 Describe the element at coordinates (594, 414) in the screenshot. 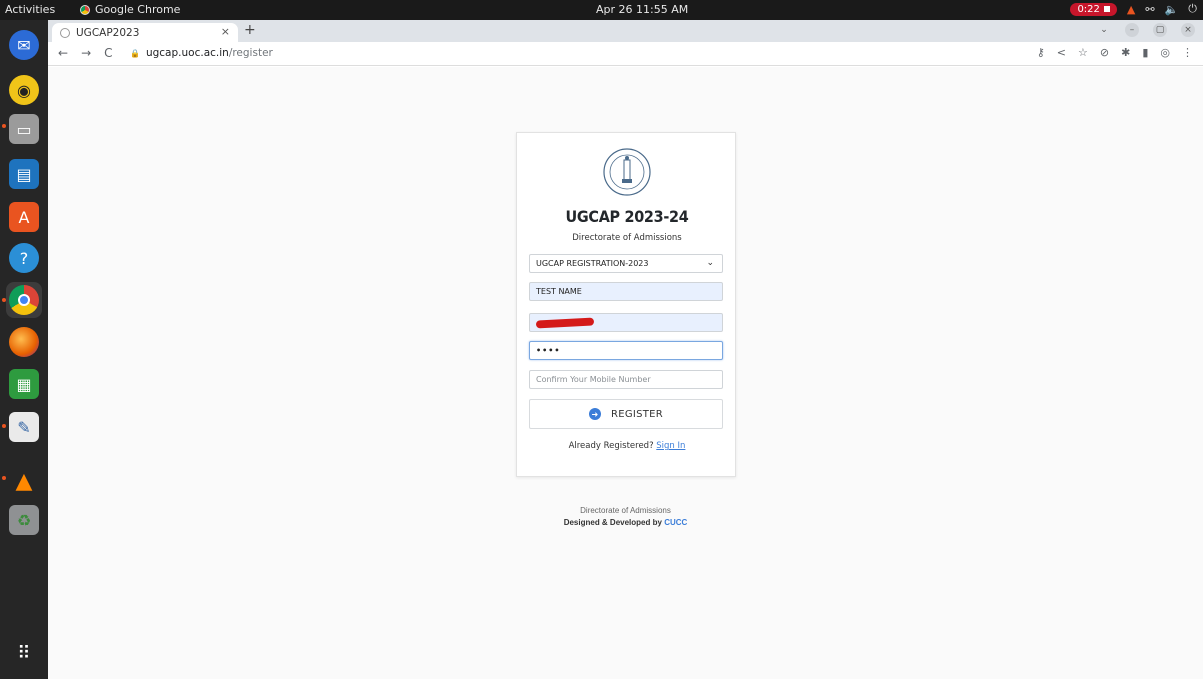

I see `register-arrow-icon: ➜` at that location.